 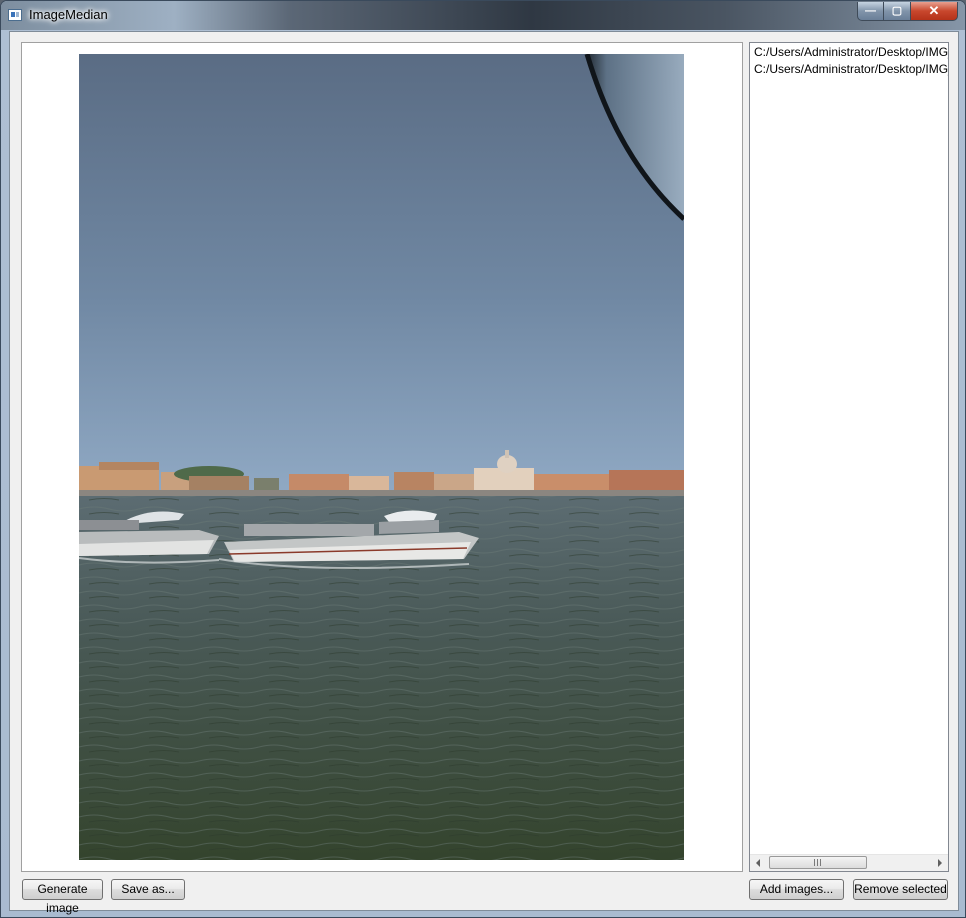 What do you see at coordinates (934, 11) in the screenshot?
I see `close-button: ✕` at bounding box center [934, 11].